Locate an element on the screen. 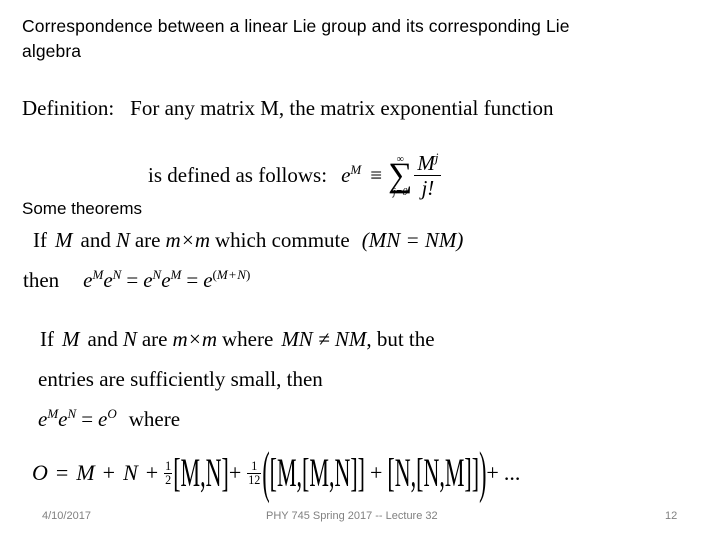 The width and height of the screenshot is (720, 540). bch-bracket-3: [N,[N,M]] is located at coordinates (433, 472).